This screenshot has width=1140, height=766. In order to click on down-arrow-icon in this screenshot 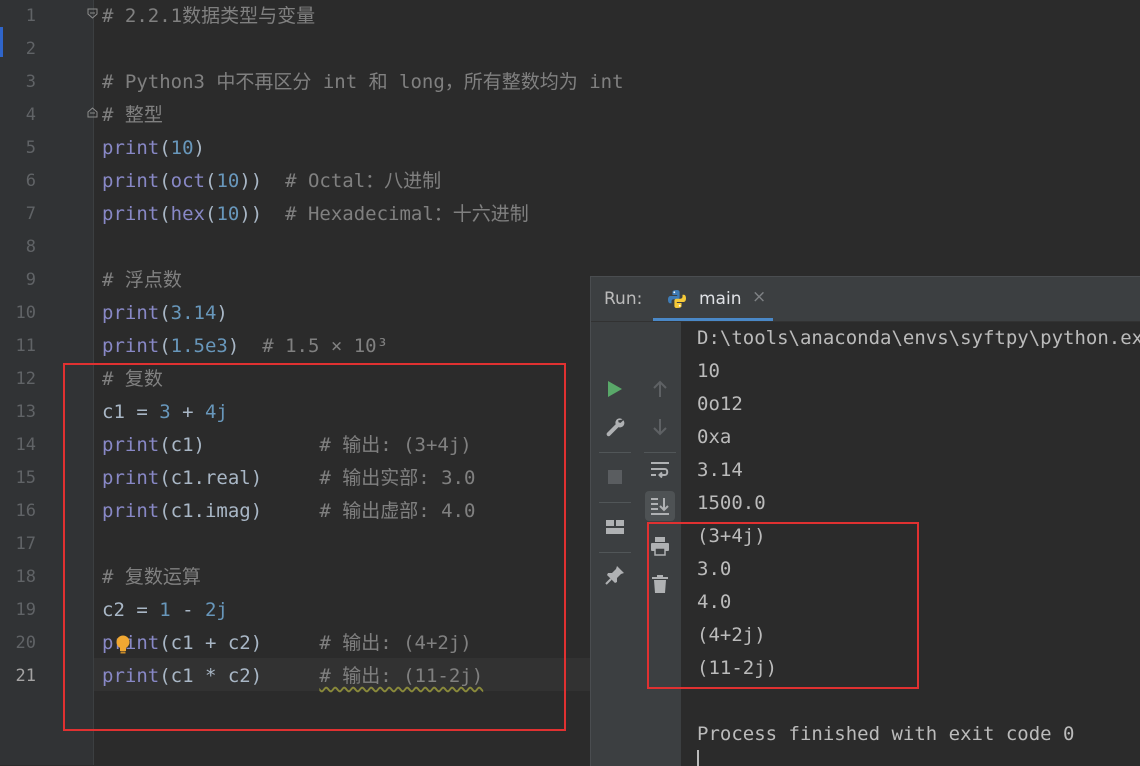, I will do `click(660, 427)`.